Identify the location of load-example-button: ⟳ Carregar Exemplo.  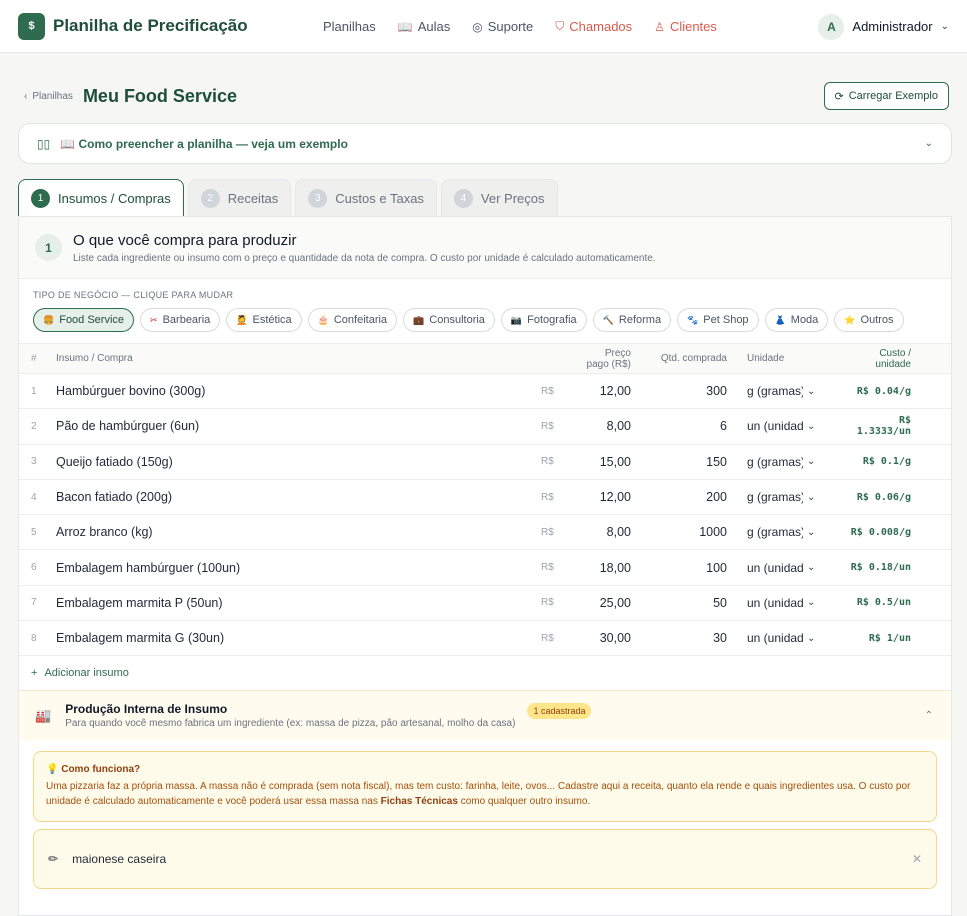
(886, 96).